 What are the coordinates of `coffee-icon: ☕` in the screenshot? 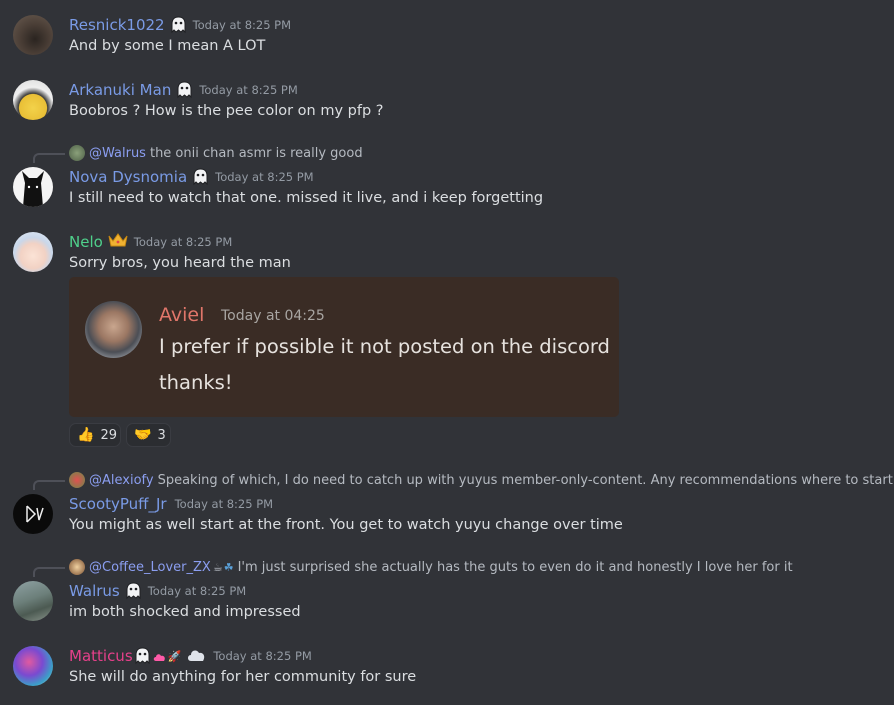 It's located at (217, 567).